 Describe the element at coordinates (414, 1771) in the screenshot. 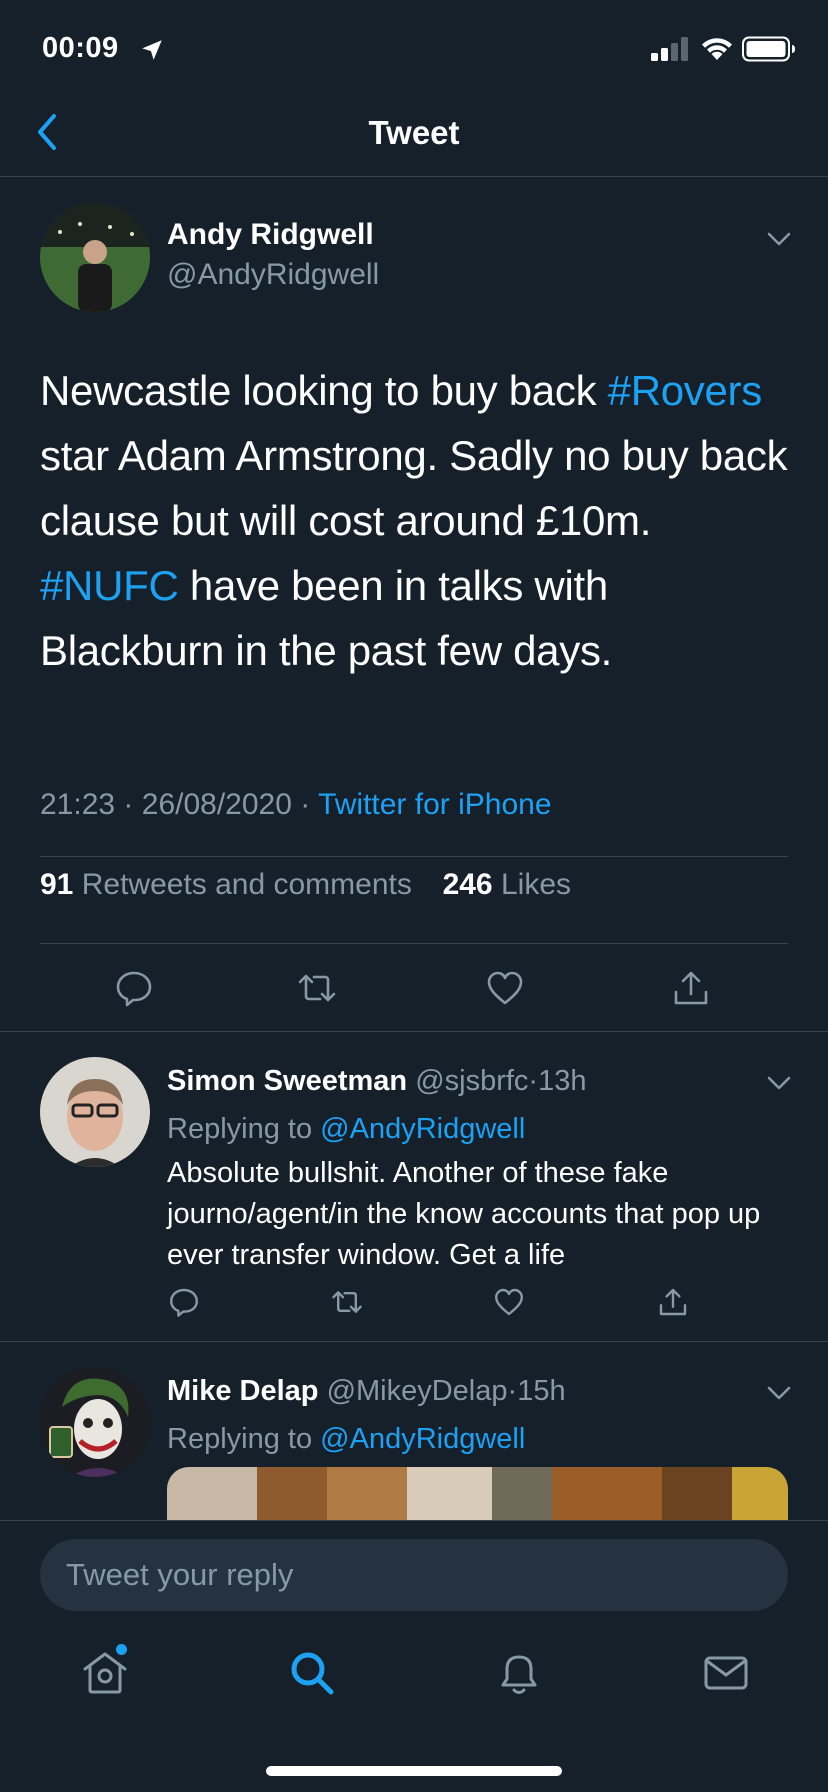

I see `home-indicator` at that location.